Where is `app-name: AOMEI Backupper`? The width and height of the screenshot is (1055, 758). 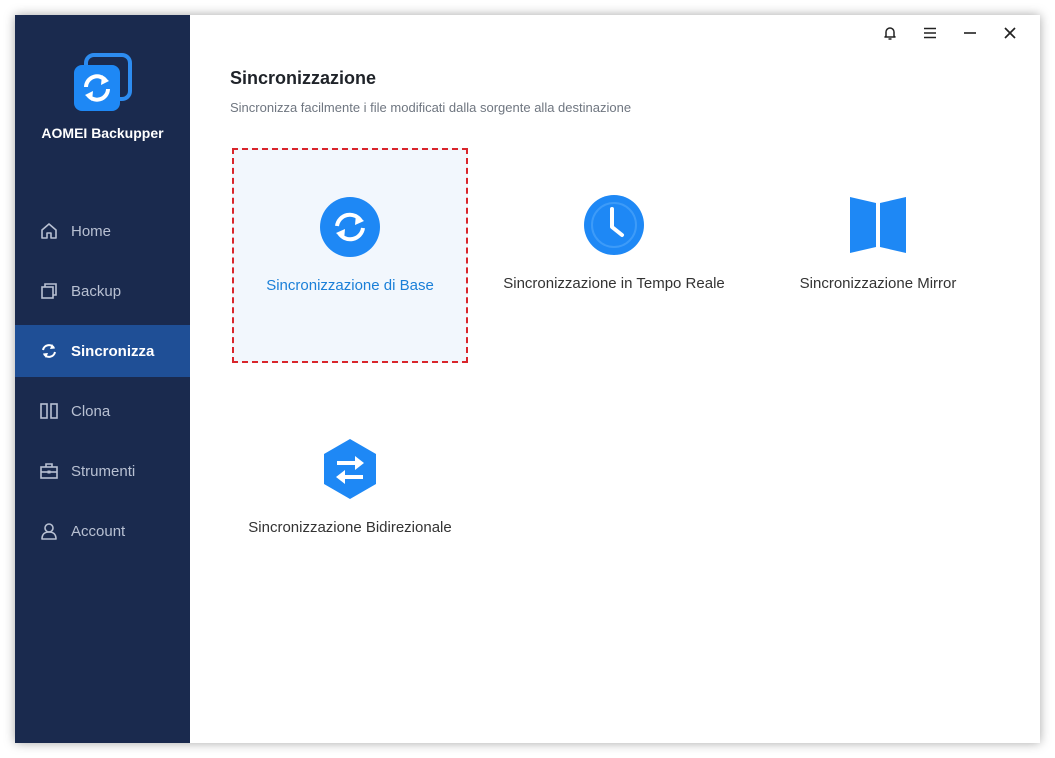
app-name: AOMEI Backupper is located at coordinates (102, 133).